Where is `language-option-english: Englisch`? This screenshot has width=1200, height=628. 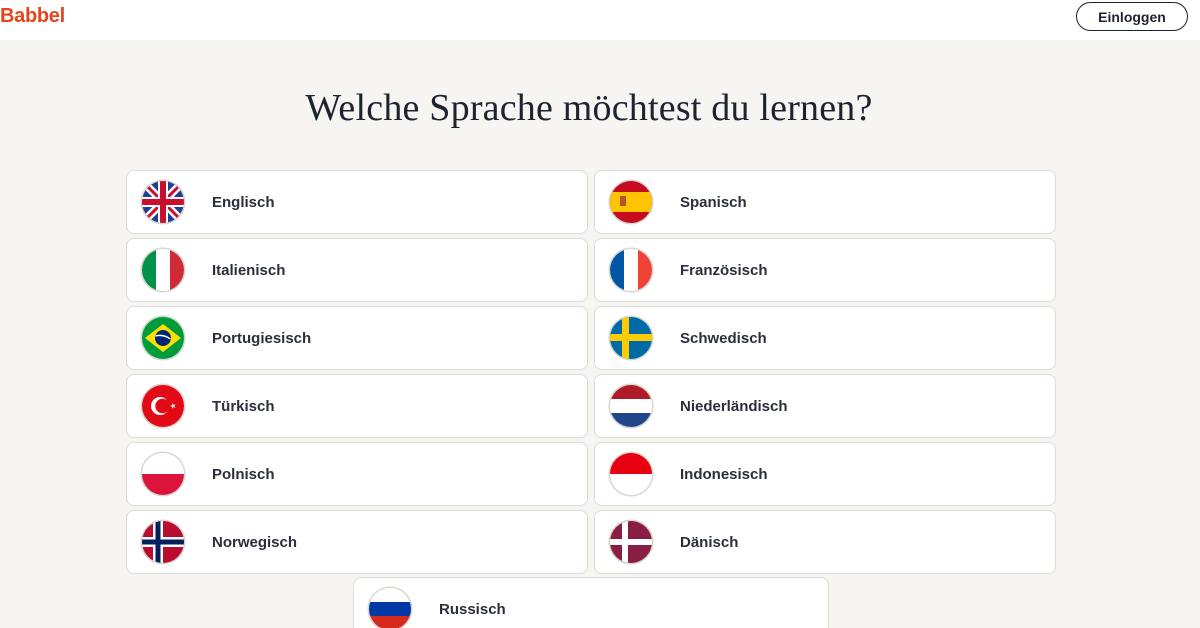 language-option-english: Englisch is located at coordinates (357, 202).